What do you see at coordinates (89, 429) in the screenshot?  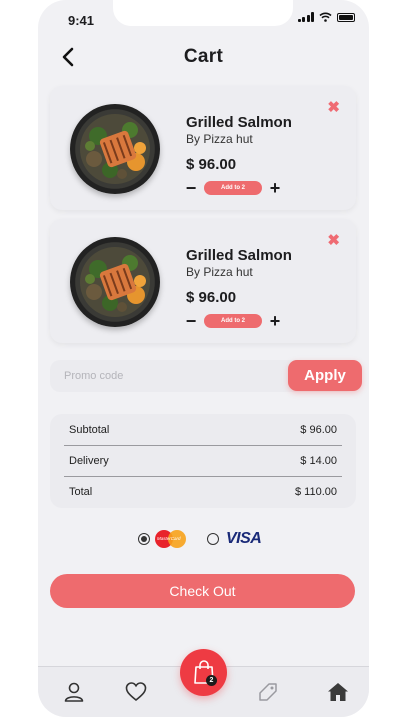 I see `summary-label: Subtotal` at bounding box center [89, 429].